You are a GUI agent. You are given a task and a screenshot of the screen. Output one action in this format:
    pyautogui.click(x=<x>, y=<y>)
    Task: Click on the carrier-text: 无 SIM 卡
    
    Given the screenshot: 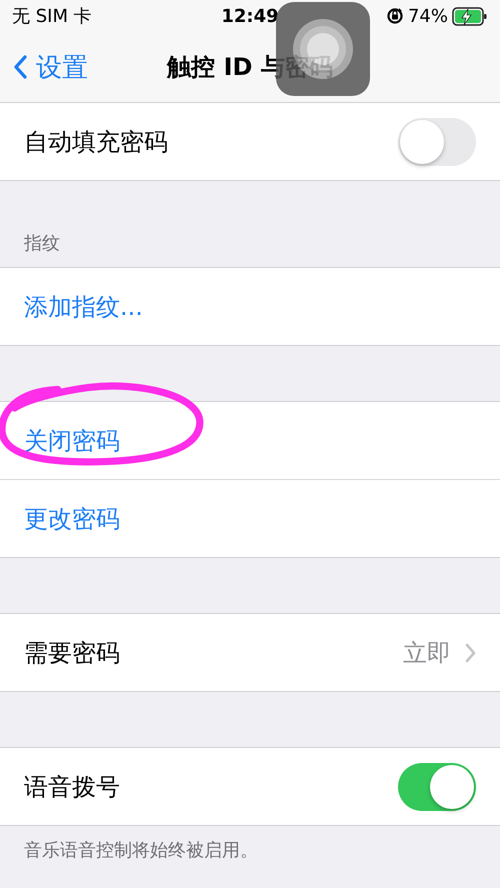 What is the action you would take?
    pyautogui.click(x=52, y=16)
    